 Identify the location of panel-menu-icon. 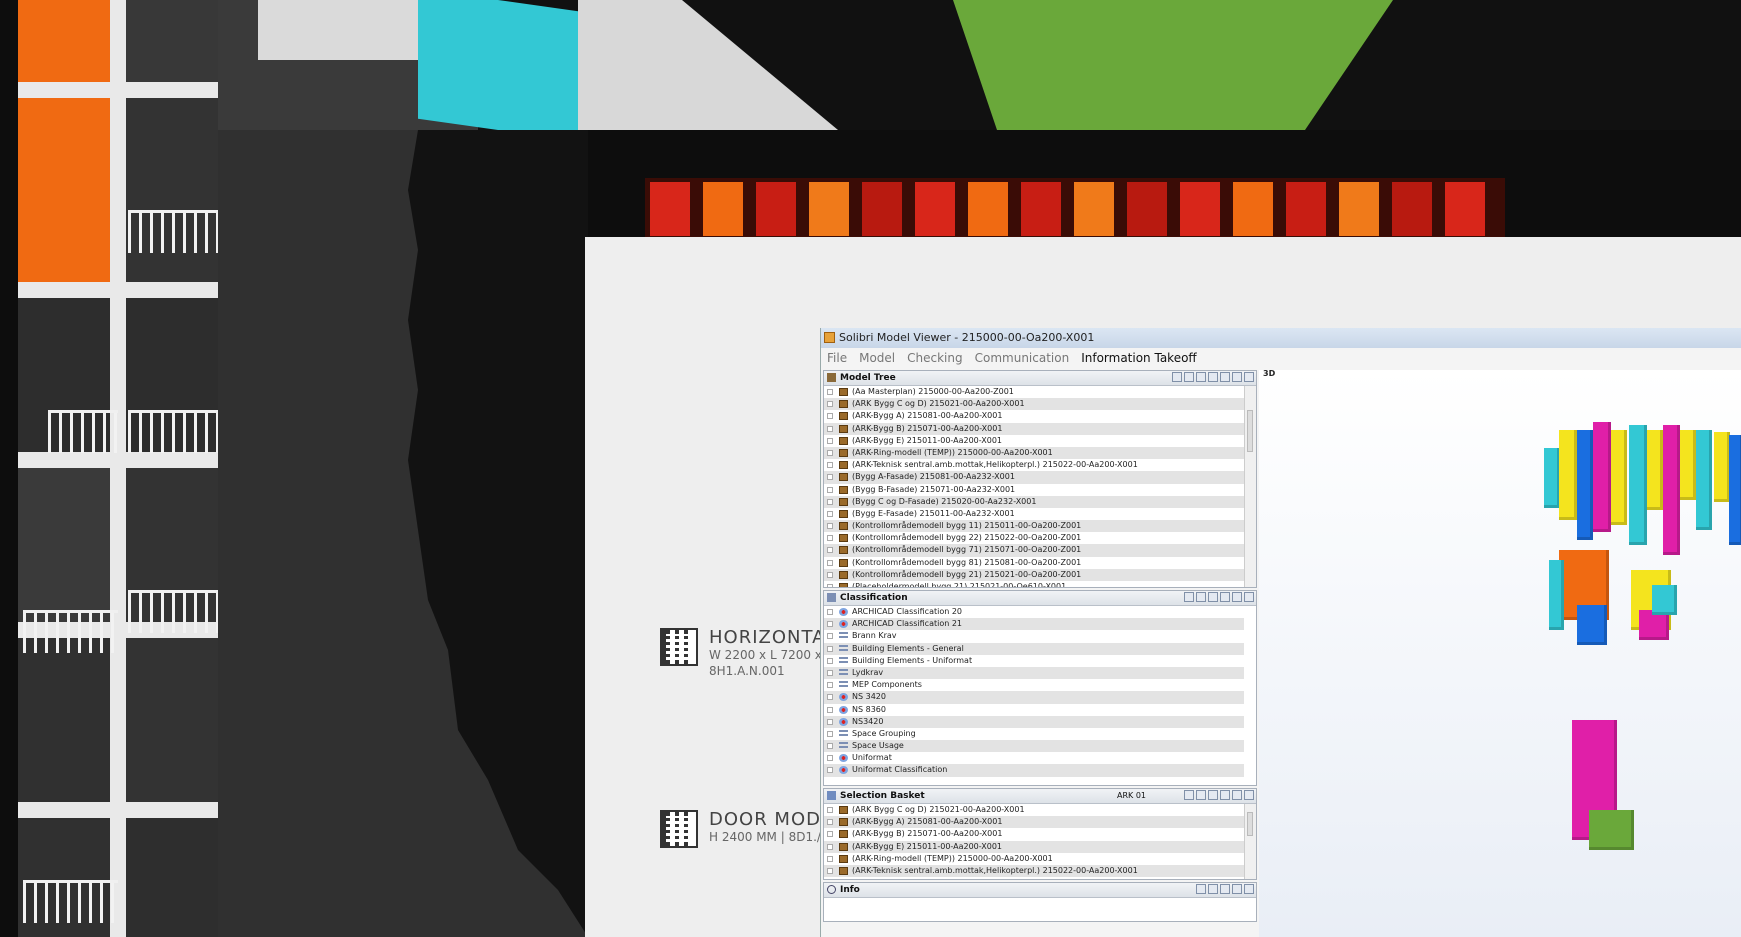
(1237, 377).